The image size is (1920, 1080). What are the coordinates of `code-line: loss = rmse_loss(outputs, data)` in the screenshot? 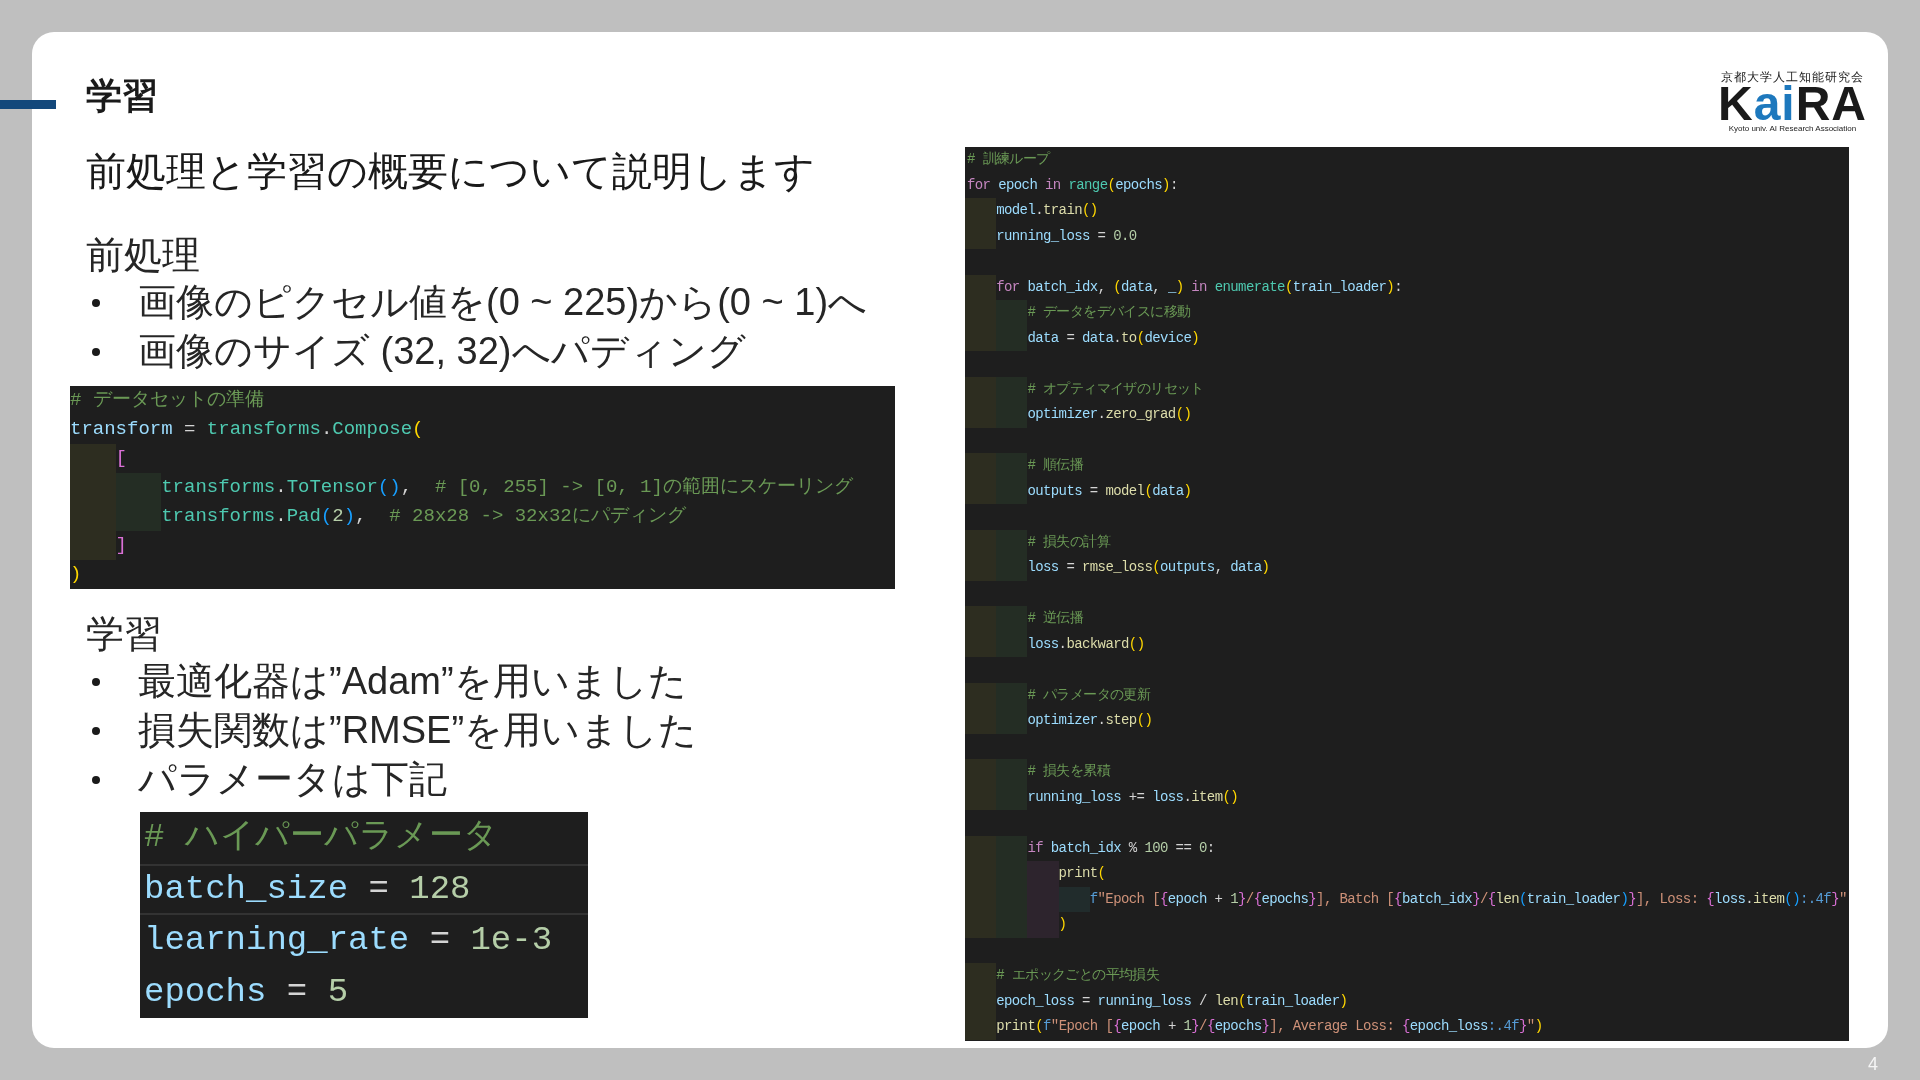 It's located at (1148, 567).